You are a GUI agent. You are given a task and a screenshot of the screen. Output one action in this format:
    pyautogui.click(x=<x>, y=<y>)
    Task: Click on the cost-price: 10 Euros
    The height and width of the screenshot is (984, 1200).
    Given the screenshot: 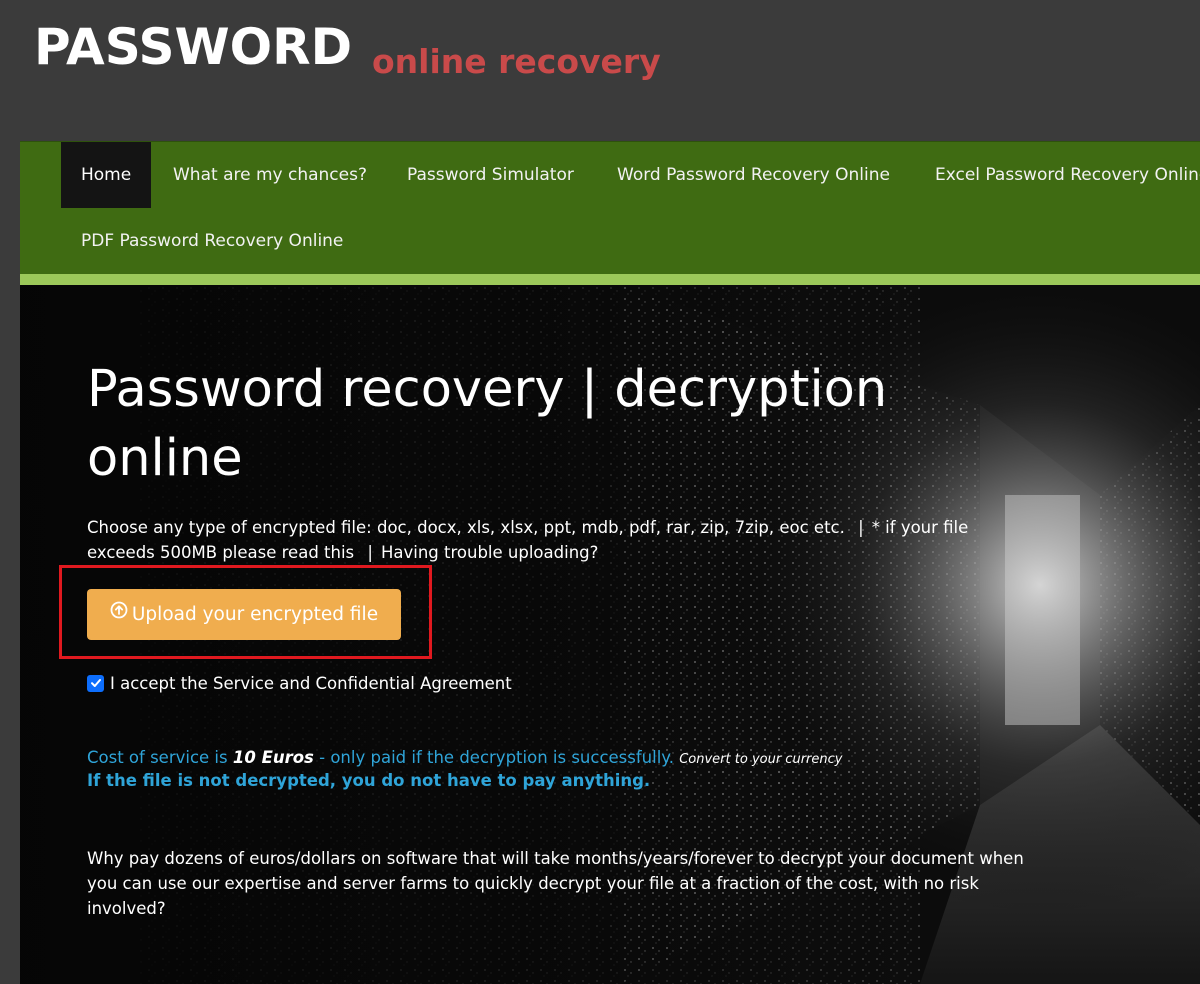 What is the action you would take?
    pyautogui.click(x=273, y=757)
    